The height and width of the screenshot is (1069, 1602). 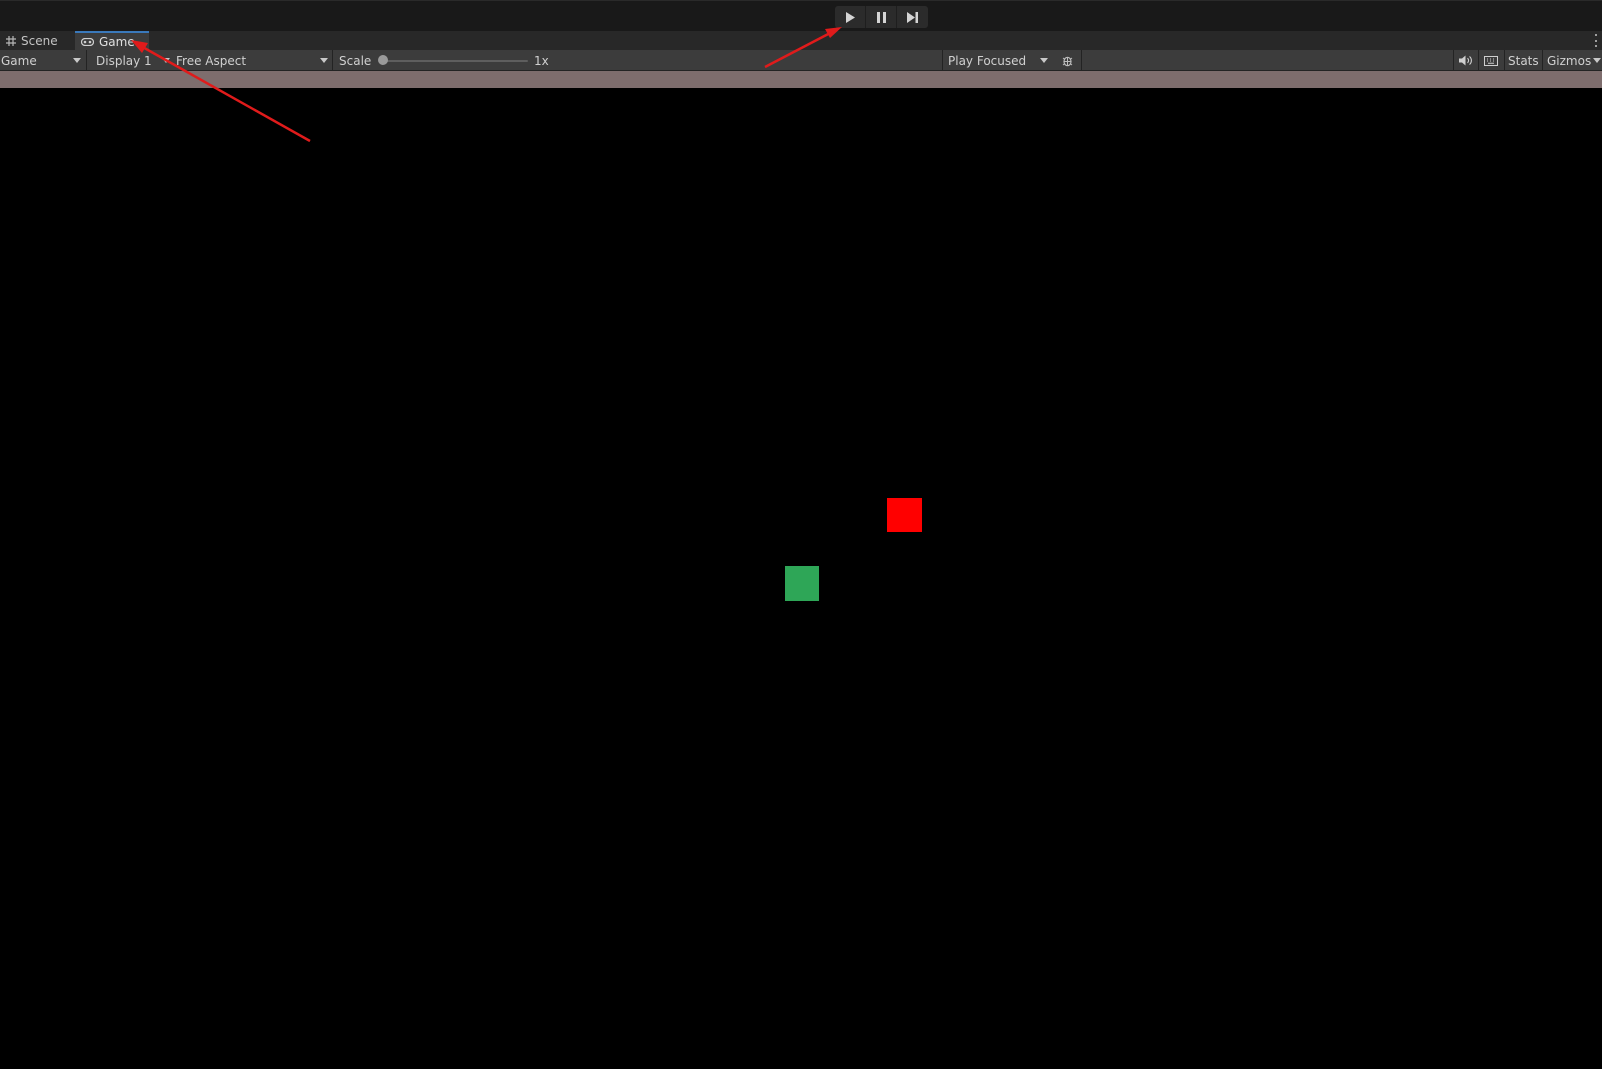 I want to click on step-forward-icon, so click(x=912, y=17).